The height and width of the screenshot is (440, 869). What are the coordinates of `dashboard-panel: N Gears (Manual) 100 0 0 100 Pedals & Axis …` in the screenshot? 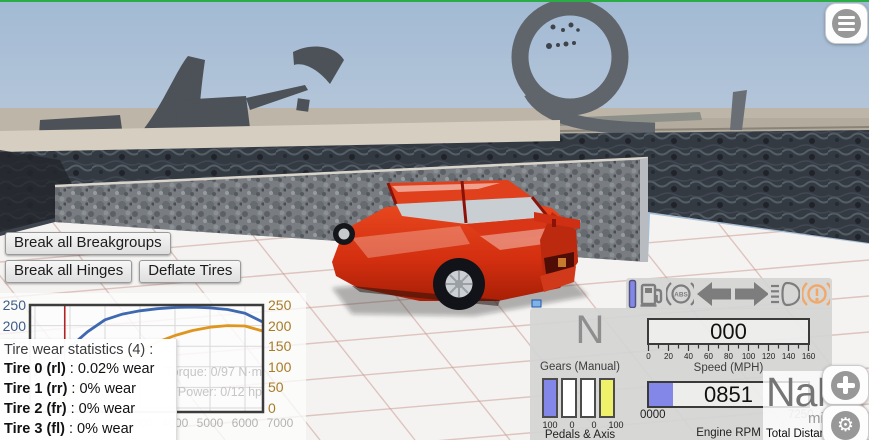 It's located at (688, 374).